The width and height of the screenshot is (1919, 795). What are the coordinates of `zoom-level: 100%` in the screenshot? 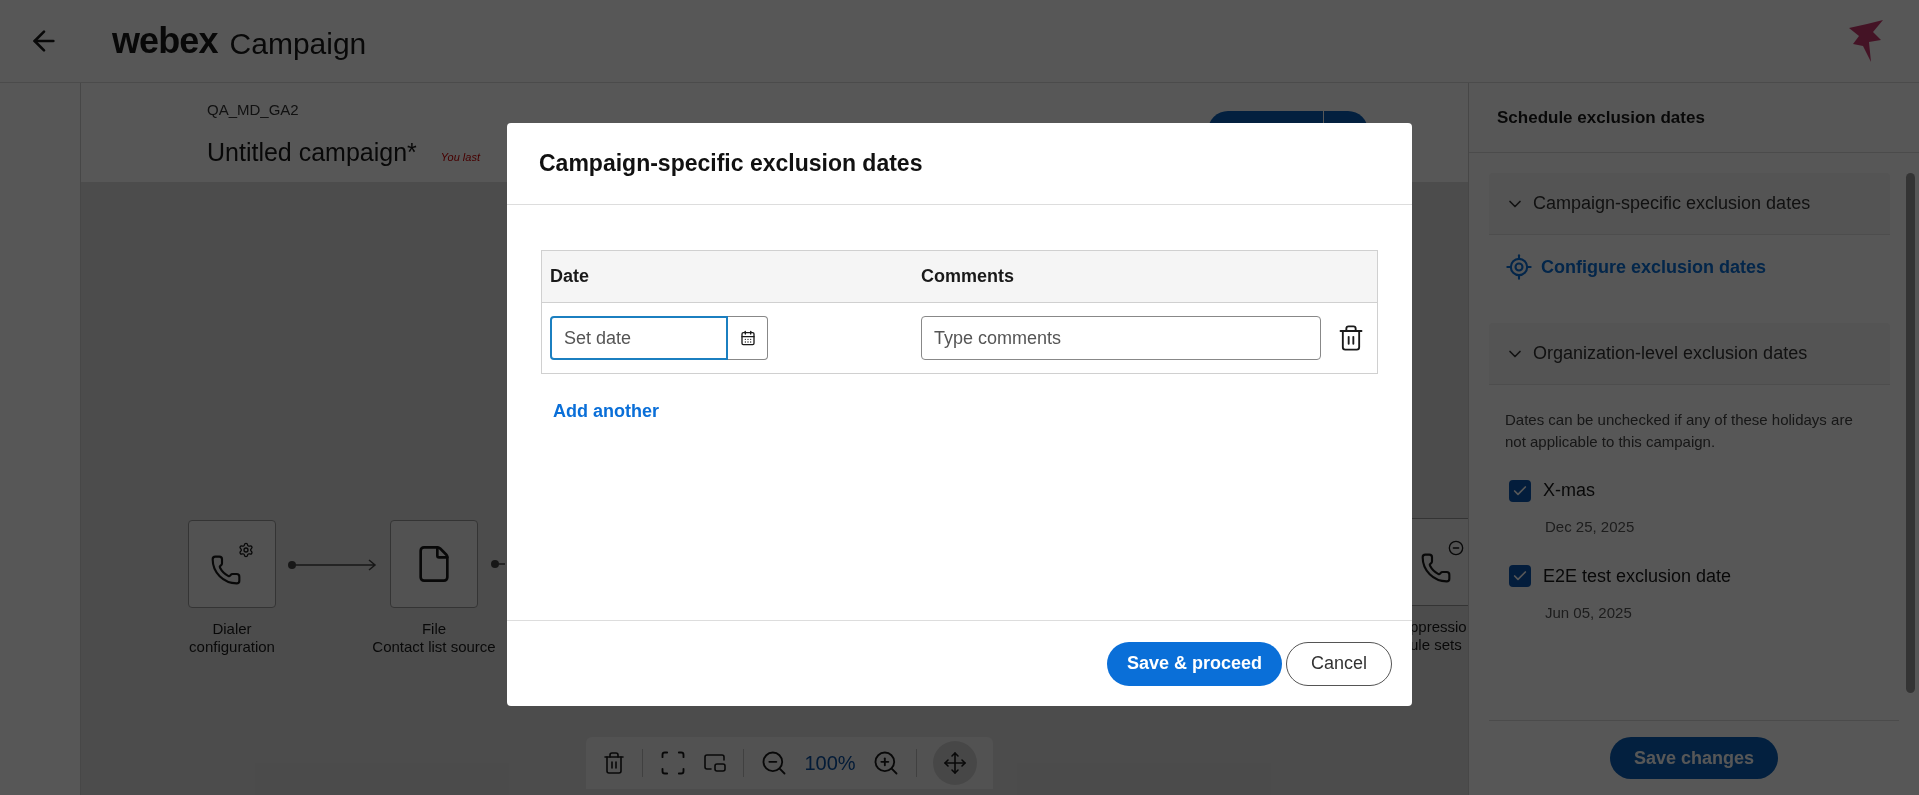 It's located at (830, 763).